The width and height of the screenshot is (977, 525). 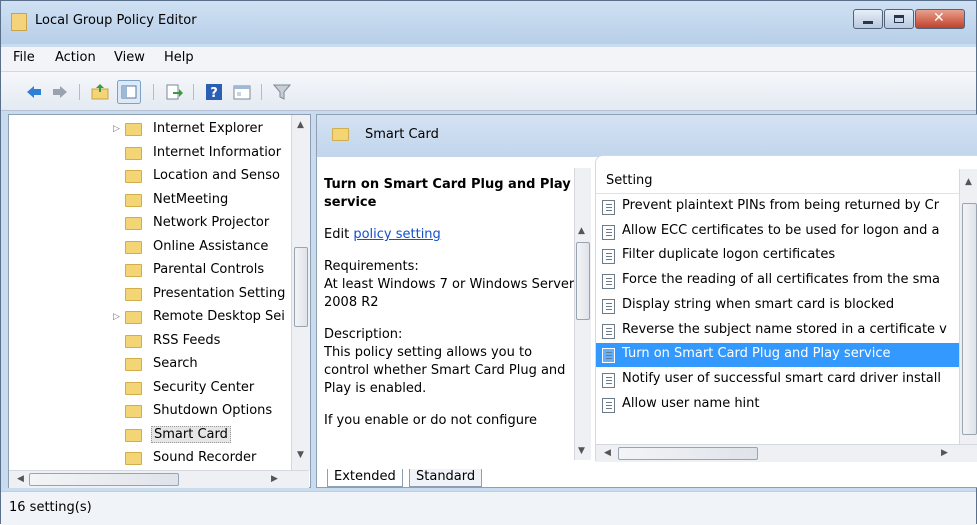 I want to click on list-horizontal-scrollbar: ◀ ▶, so click(x=786, y=453).